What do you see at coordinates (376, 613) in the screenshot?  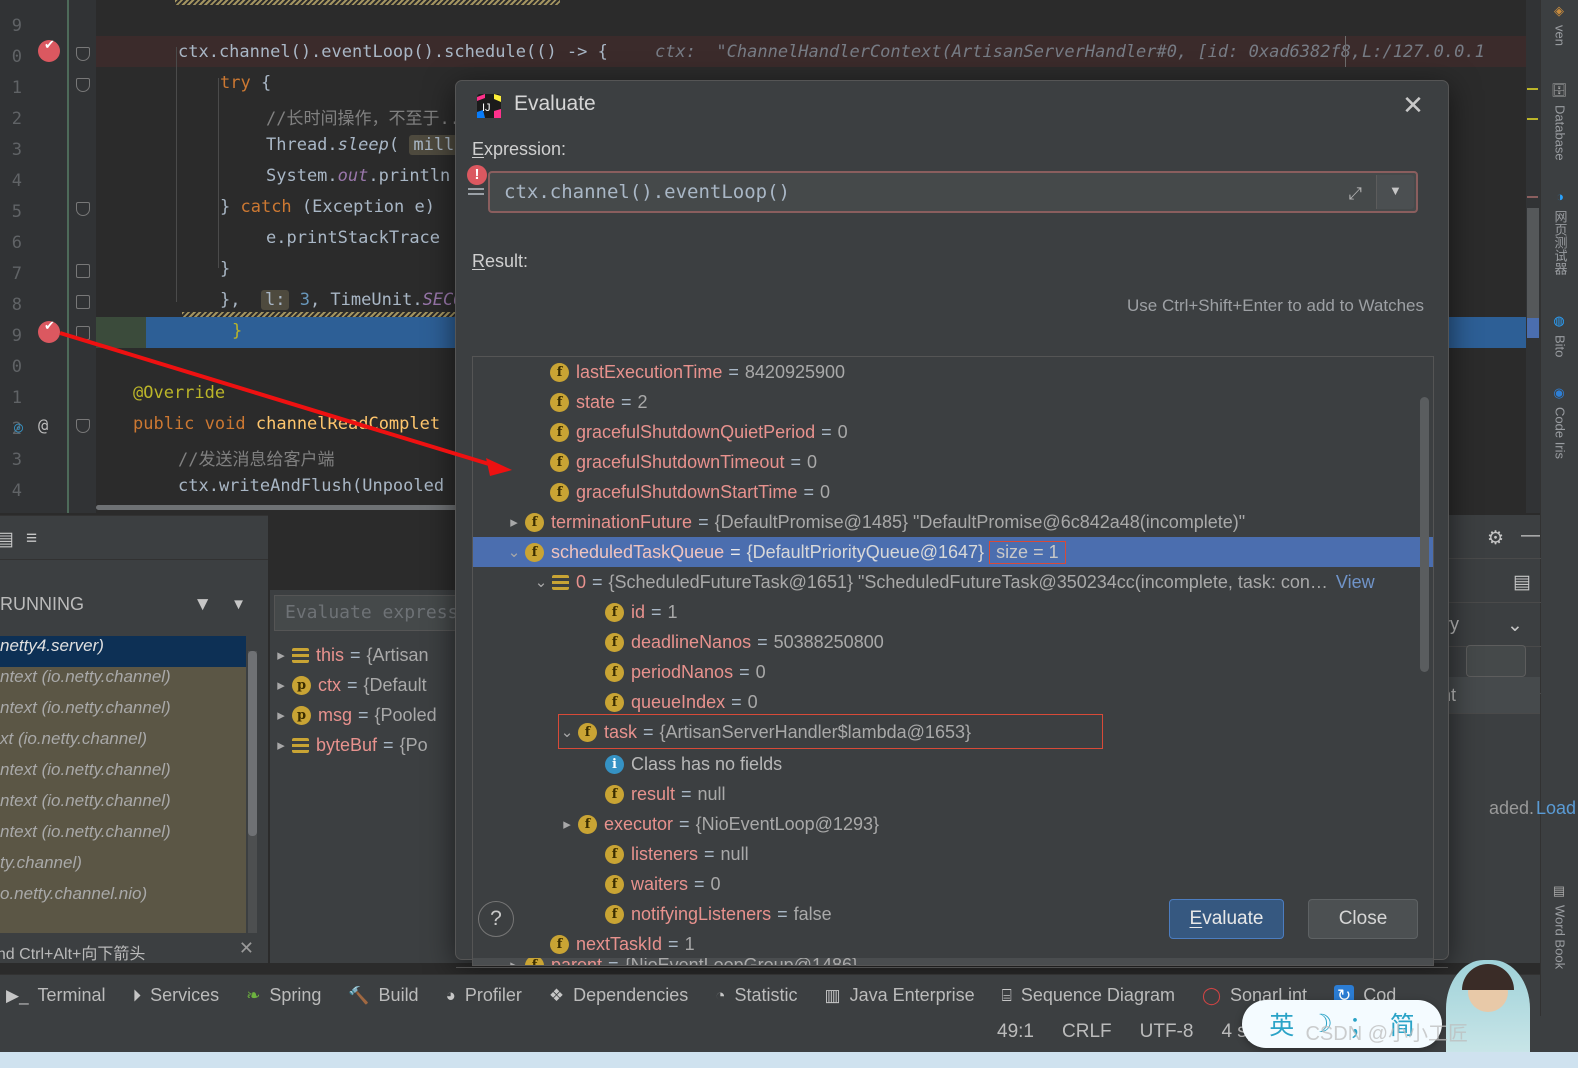 I see `evaluate-expression-input: Evaluate express` at bounding box center [376, 613].